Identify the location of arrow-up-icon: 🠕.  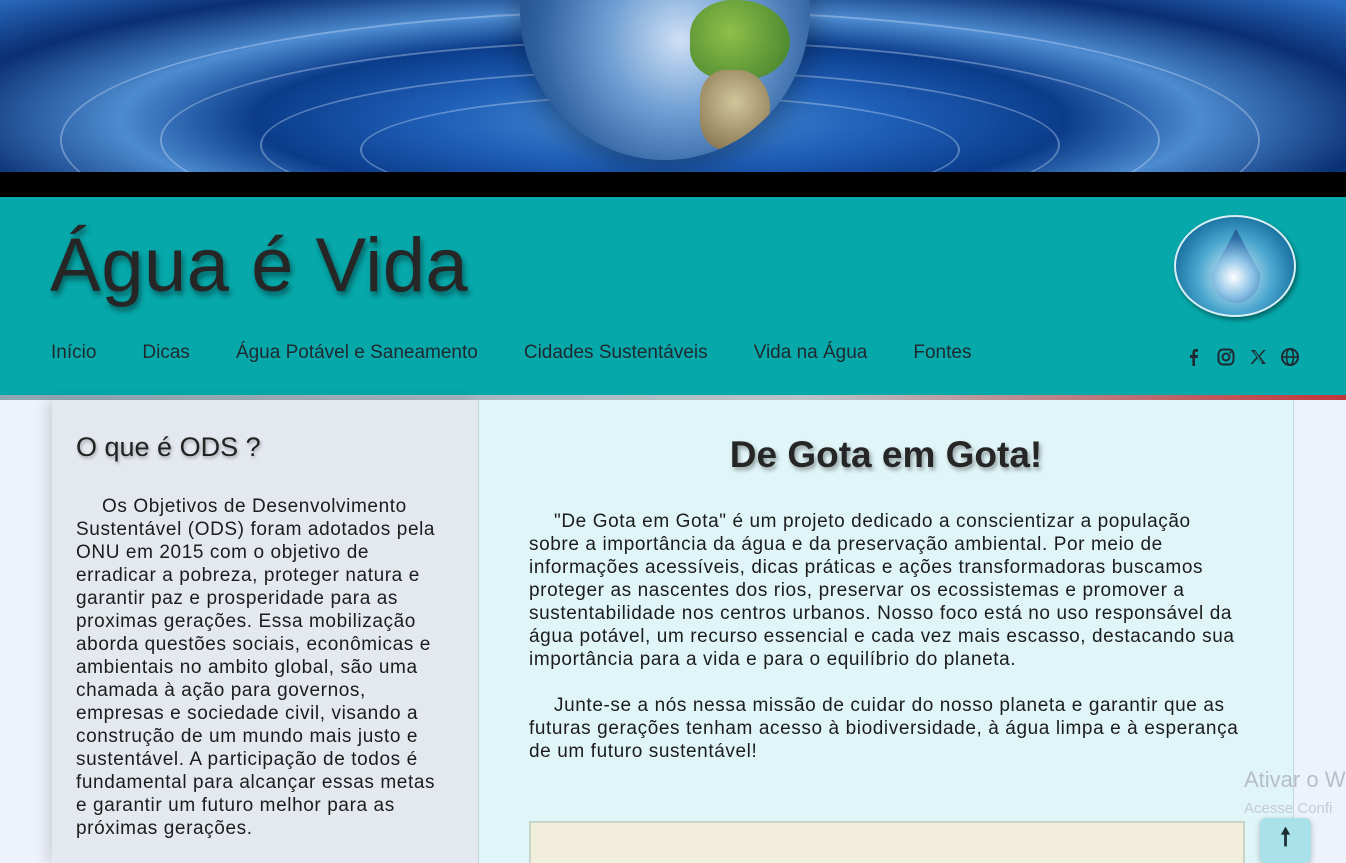
(1285, 837).